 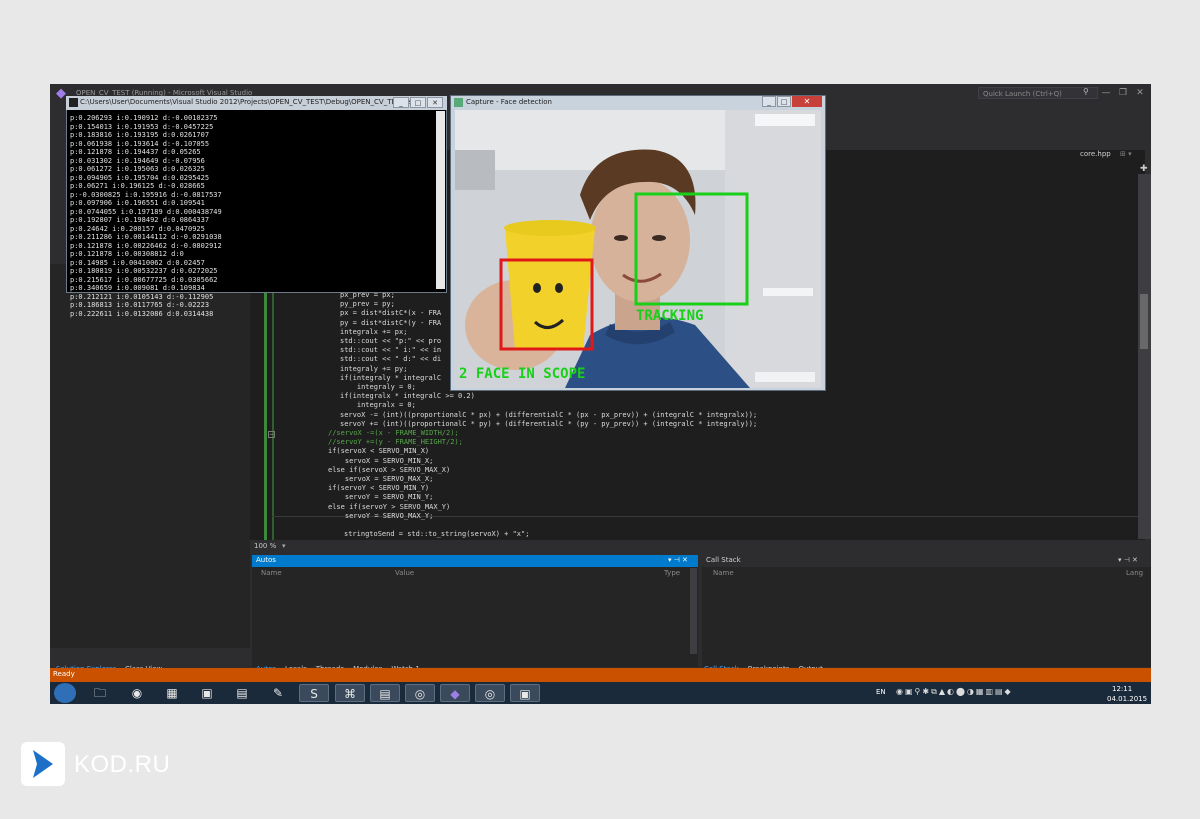 I want to click on paint-icon: ✎, so click(x=278, y=693).